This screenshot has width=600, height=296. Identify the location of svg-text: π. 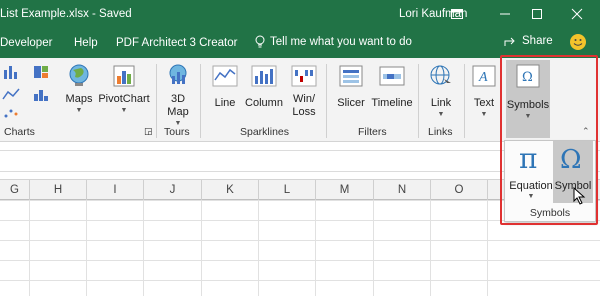
(528, 157).